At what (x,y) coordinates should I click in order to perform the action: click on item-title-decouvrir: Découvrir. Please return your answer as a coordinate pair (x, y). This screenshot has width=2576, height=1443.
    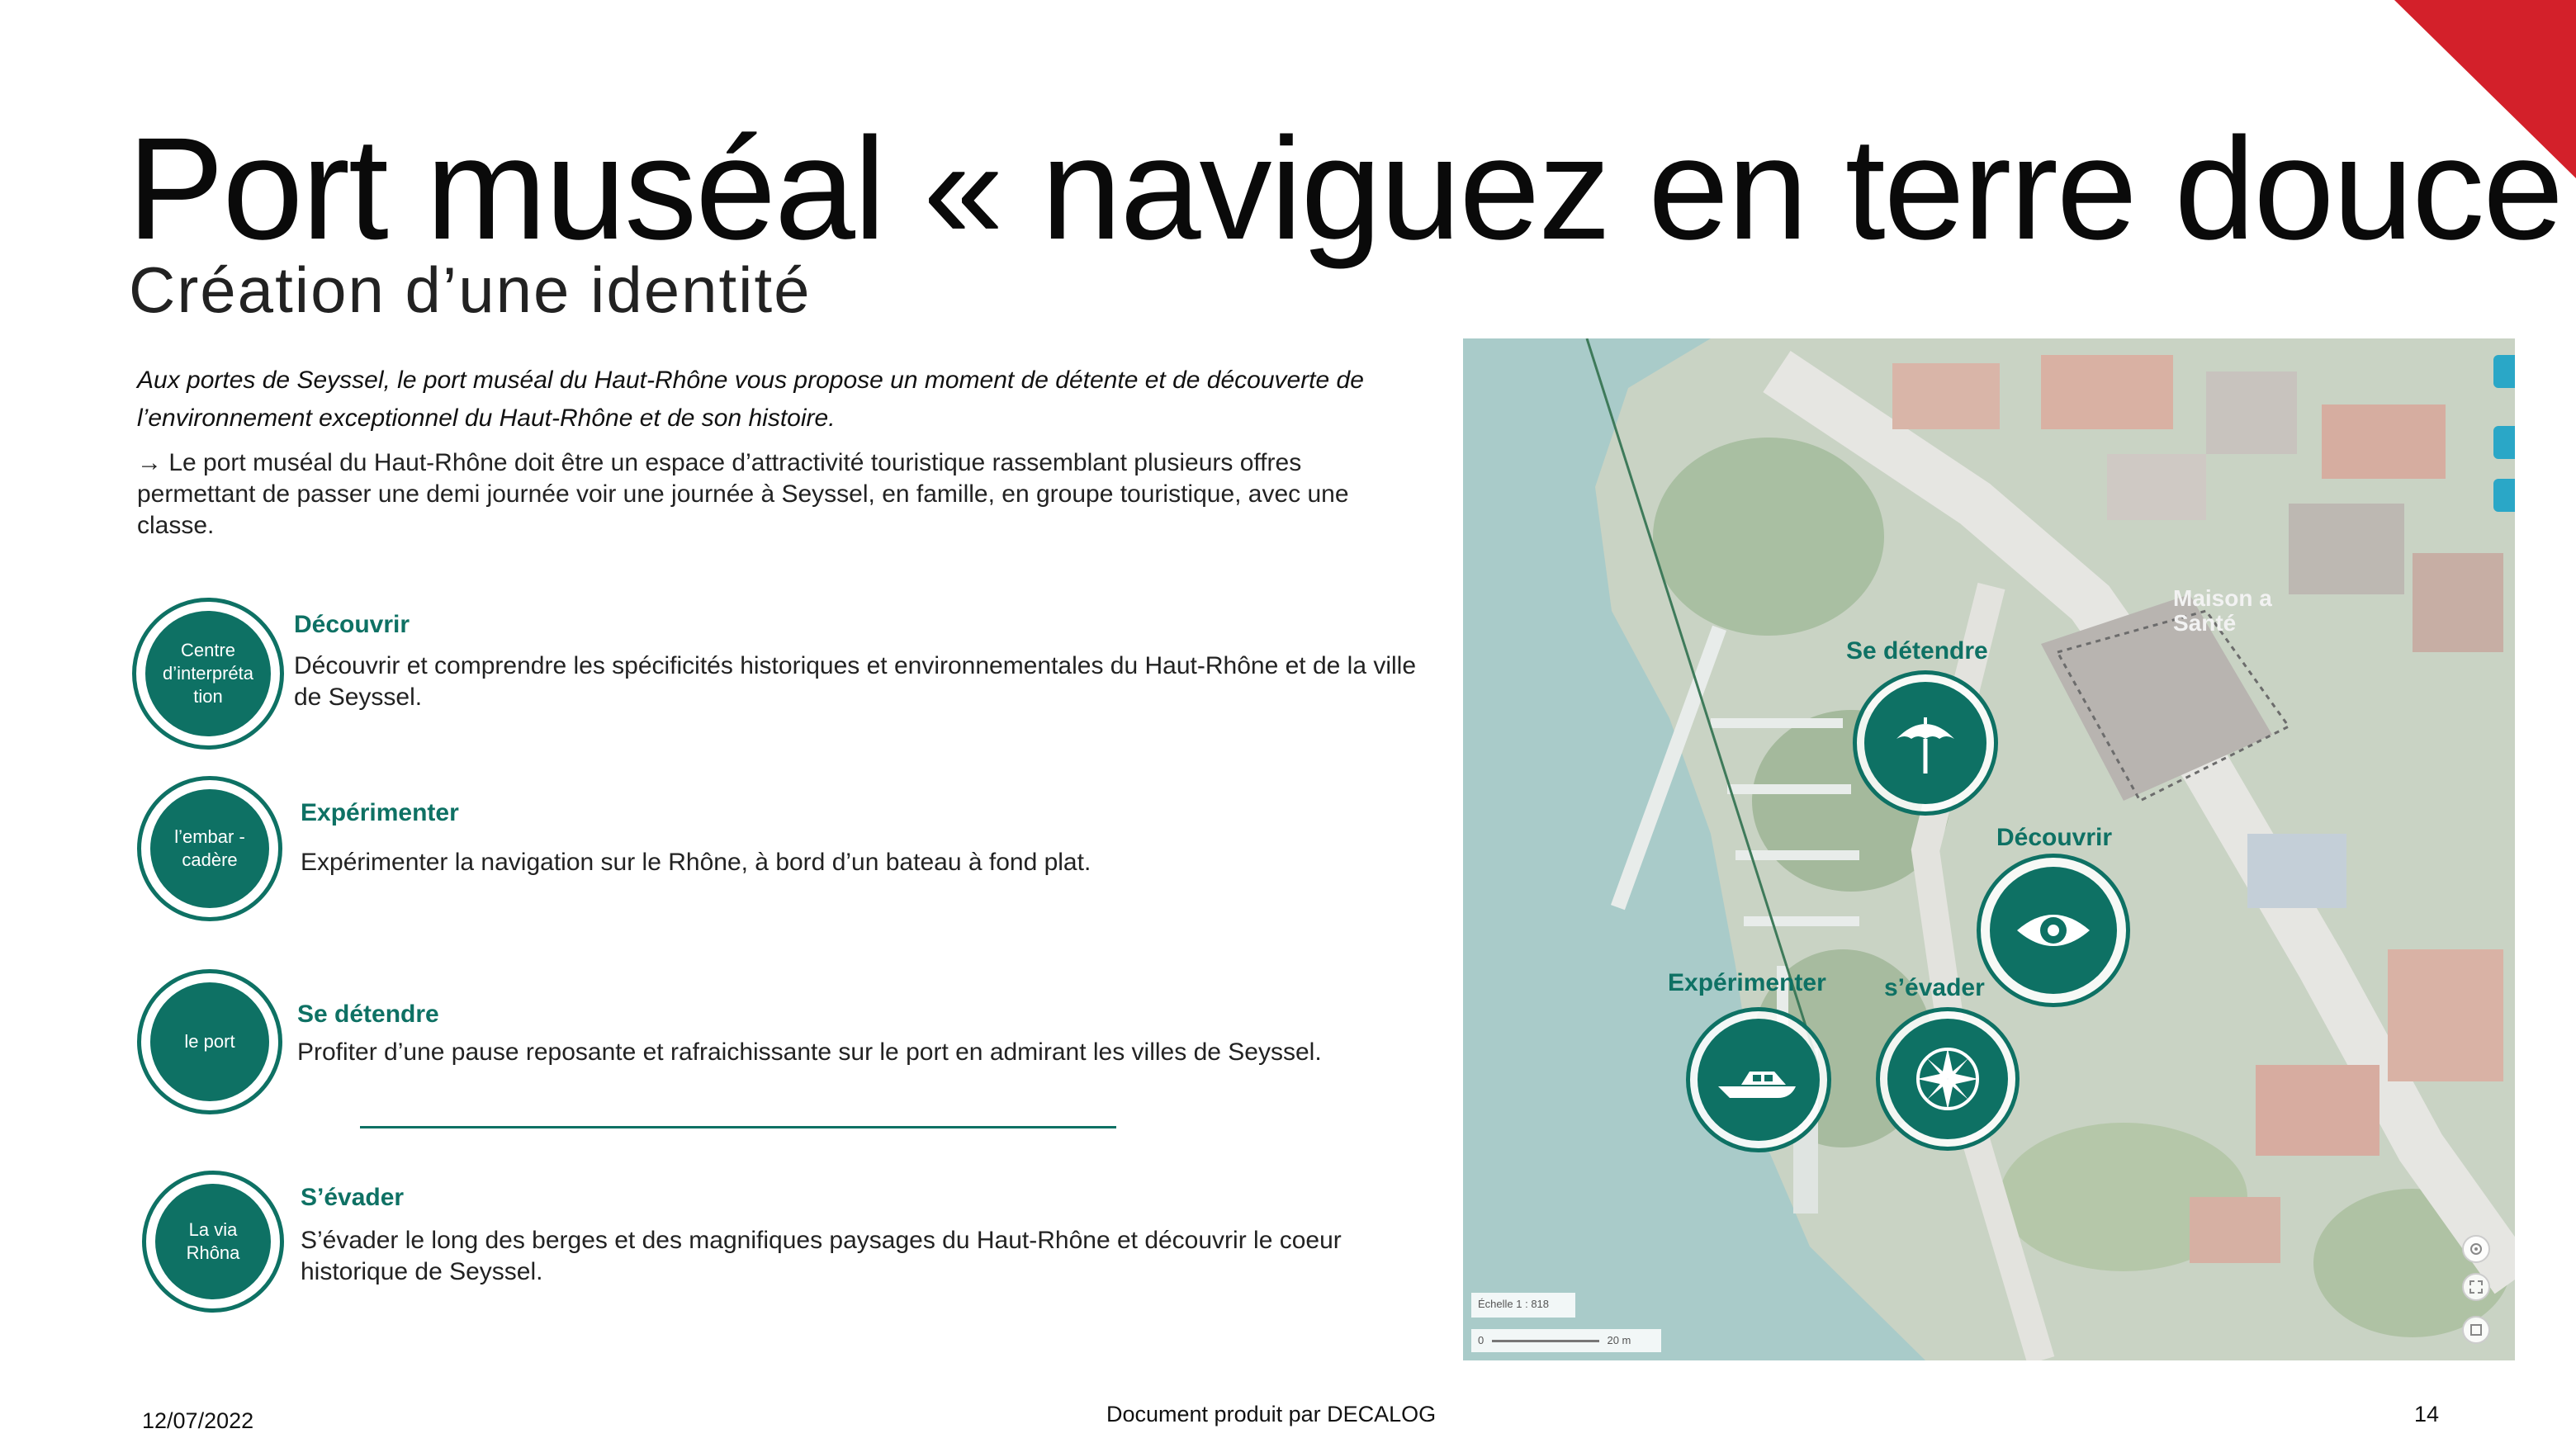
    Looking at the image, I should click on (352, 624).